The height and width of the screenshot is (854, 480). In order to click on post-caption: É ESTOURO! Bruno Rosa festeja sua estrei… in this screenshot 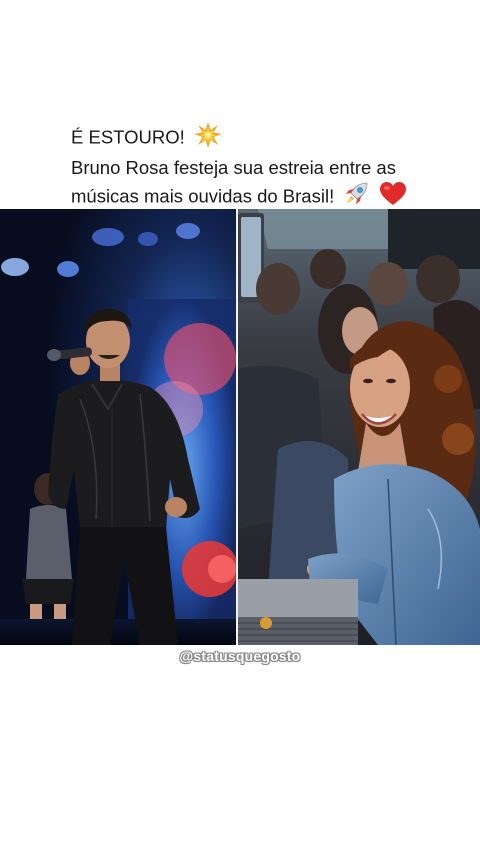, I will do `click(271, 168)`.